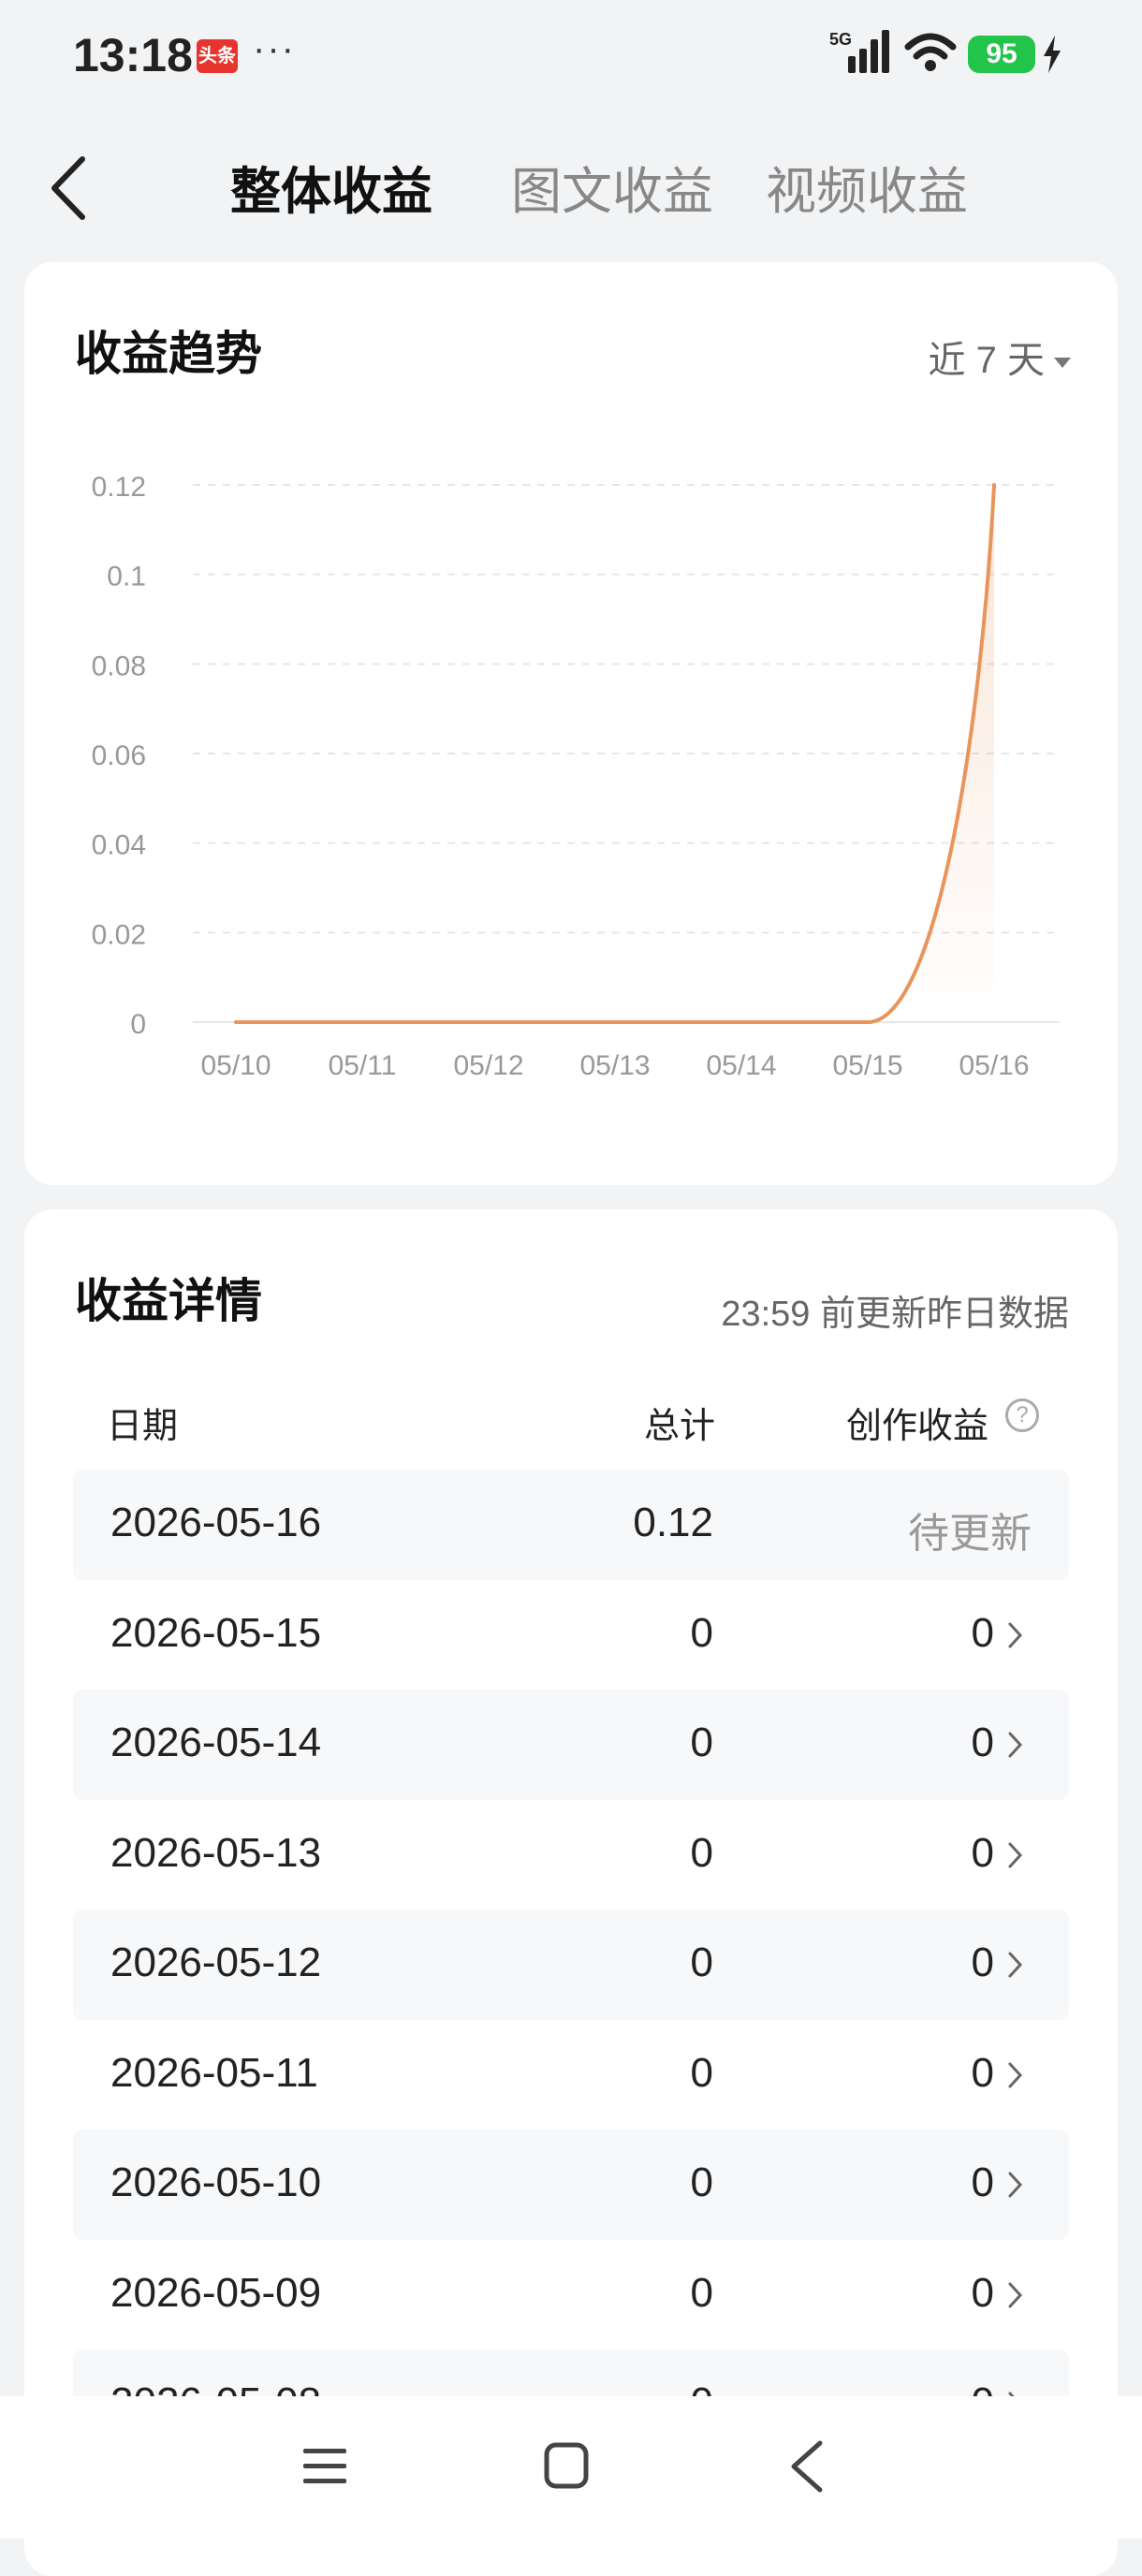 This screenshot has height=2576, width=1142. I want to click on table-row: 2026-05-12 0 0, so click(571, 1965).